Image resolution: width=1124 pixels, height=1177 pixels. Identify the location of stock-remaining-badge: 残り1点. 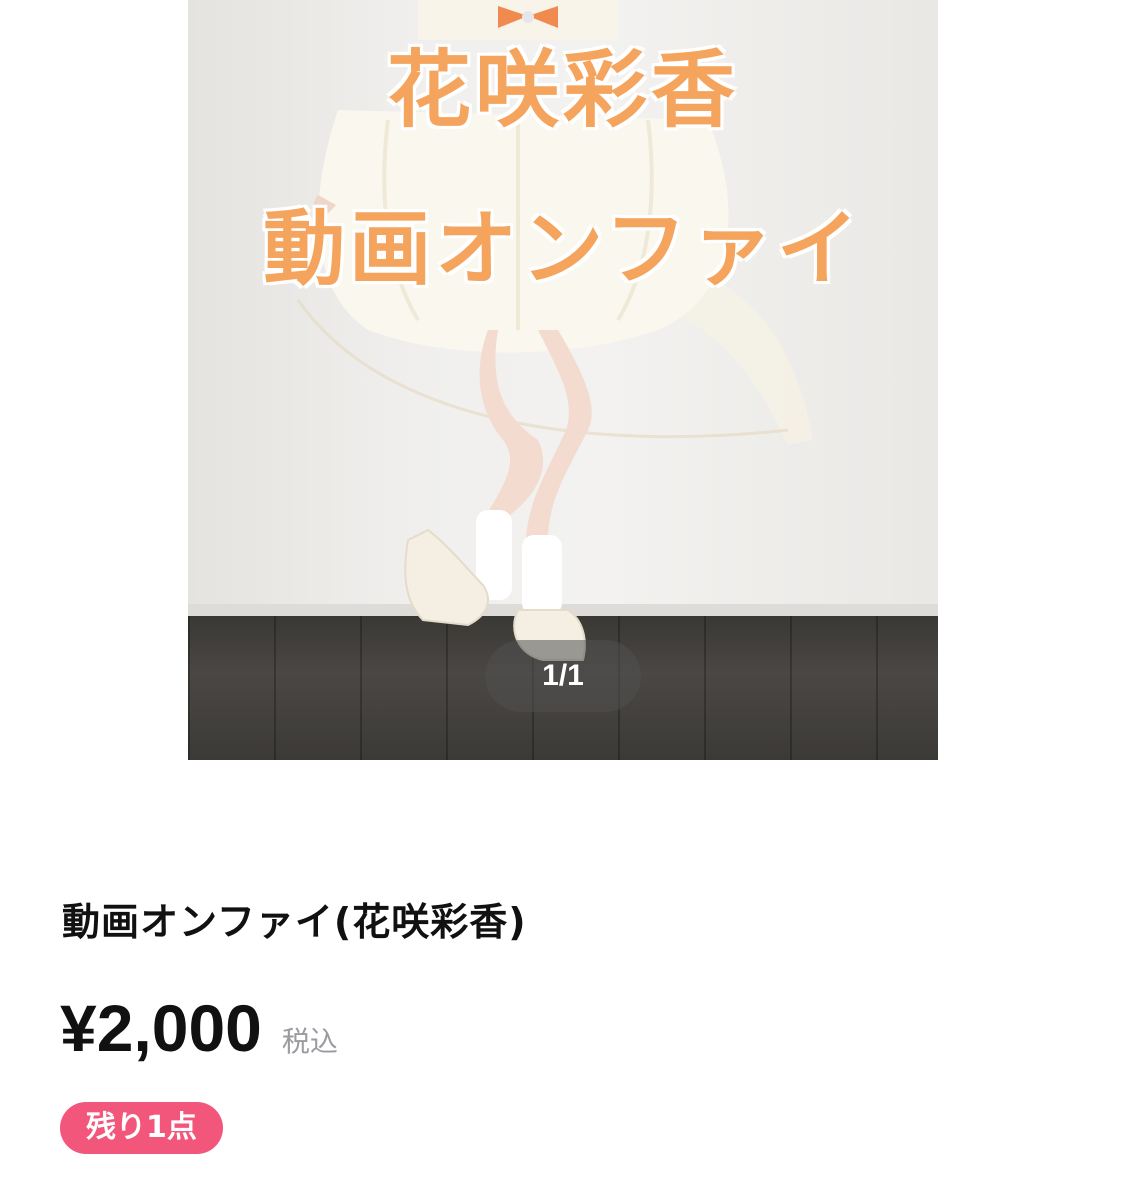
(141, 1128).